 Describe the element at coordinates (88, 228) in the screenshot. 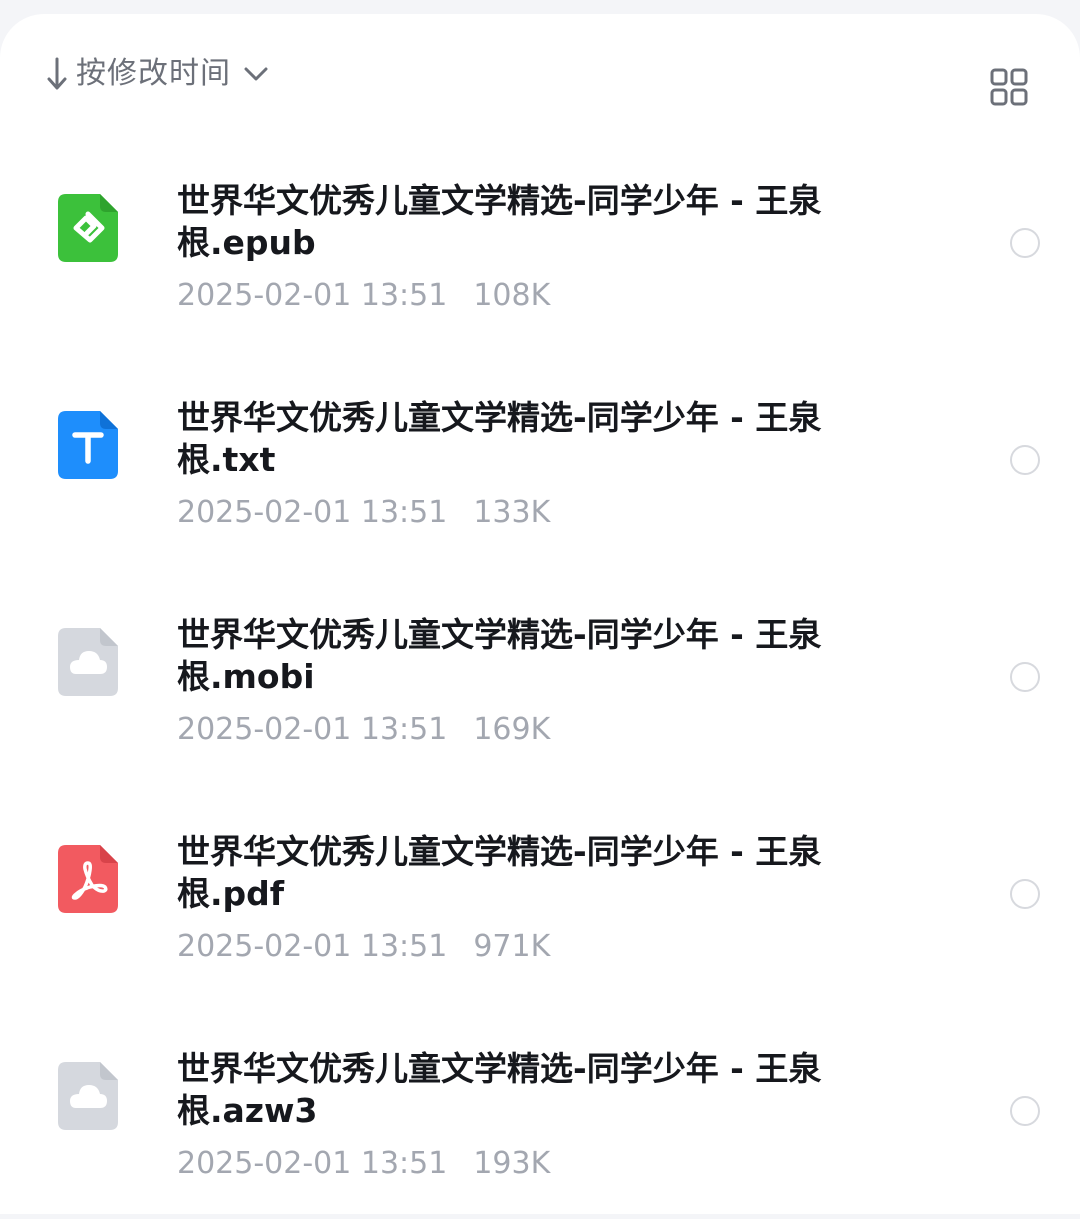

I see `epub-file-icon` at that location.